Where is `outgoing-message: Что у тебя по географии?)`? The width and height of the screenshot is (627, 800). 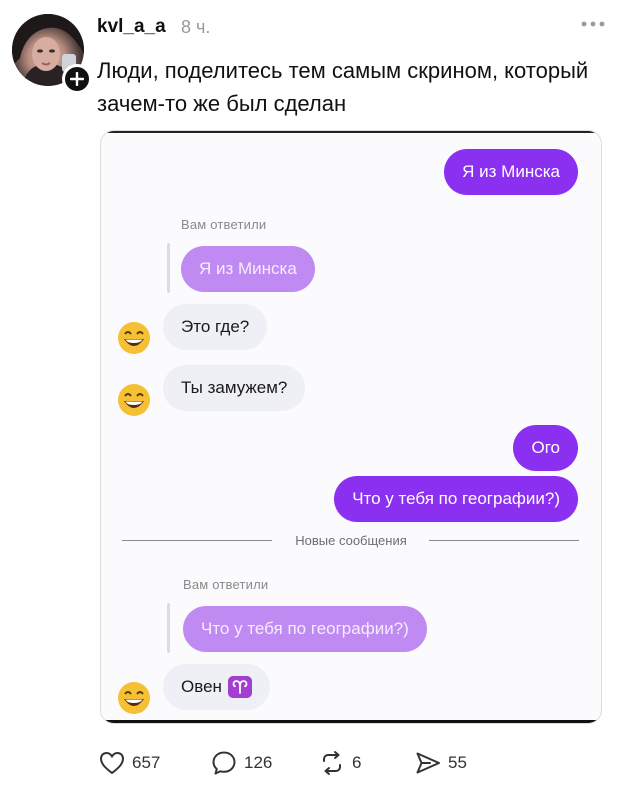 outgoing-message: Что у тебя по географии?) is located at coordinates (456, 499).